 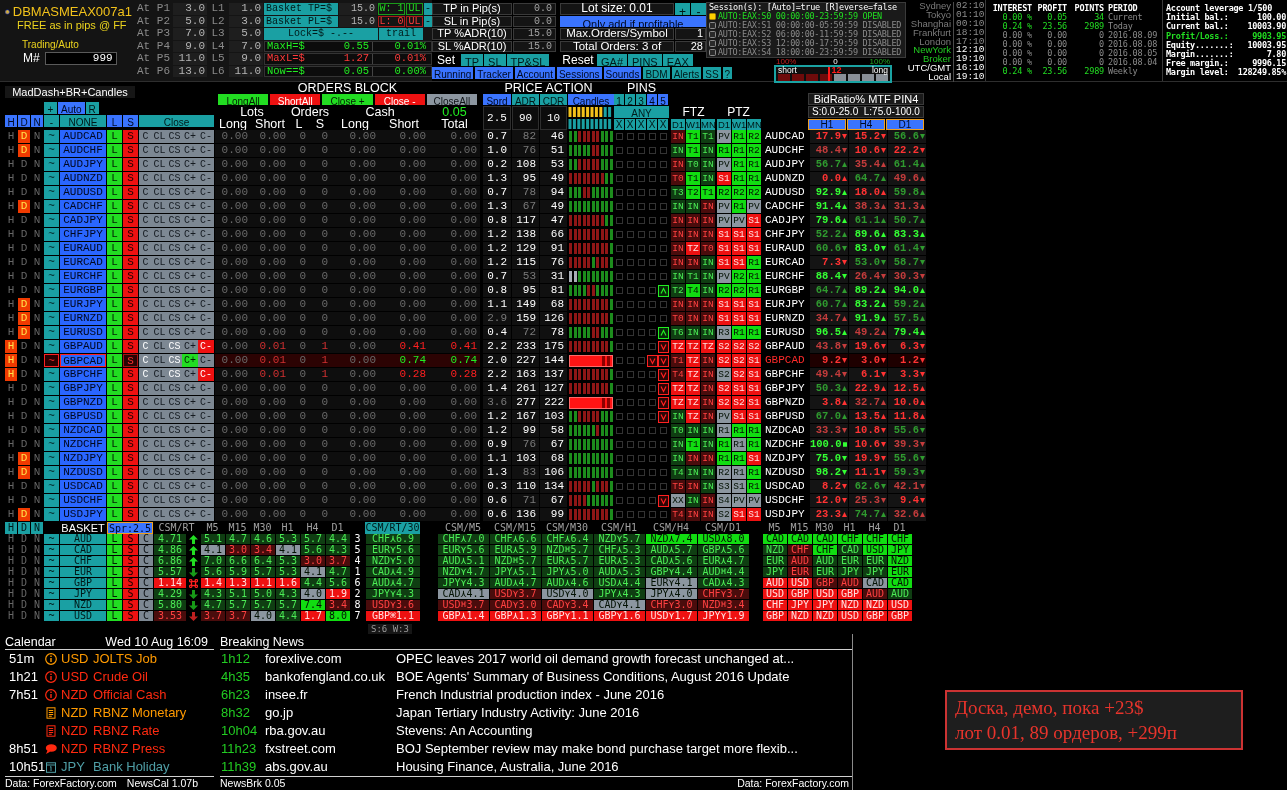 What do you see at coordinates (677, 60) in the screenshot?
I see `reset-button: EAX` at bounding box center [677, 60].